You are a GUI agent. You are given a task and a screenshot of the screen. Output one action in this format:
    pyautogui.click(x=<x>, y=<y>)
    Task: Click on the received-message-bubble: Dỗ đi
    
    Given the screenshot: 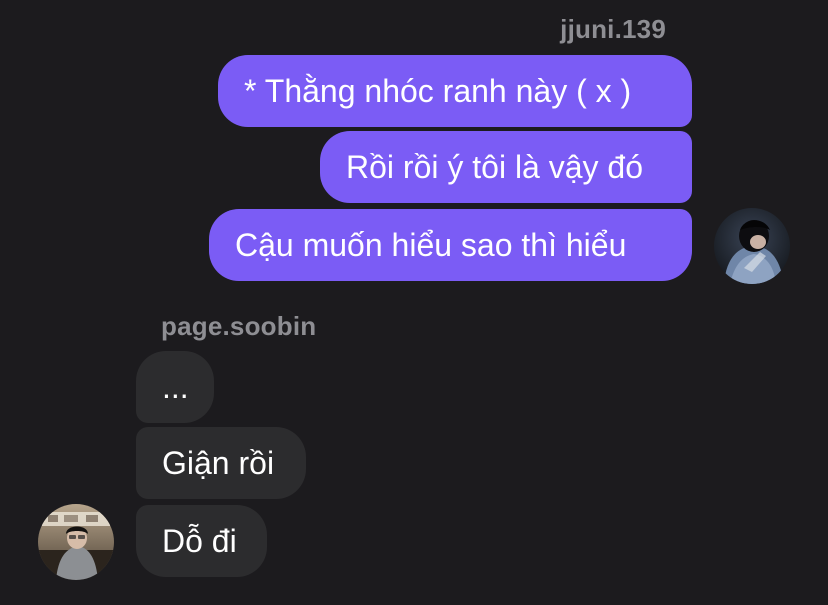 What is the action you would take?
    pyautogui.click(x=201, y=541)
    